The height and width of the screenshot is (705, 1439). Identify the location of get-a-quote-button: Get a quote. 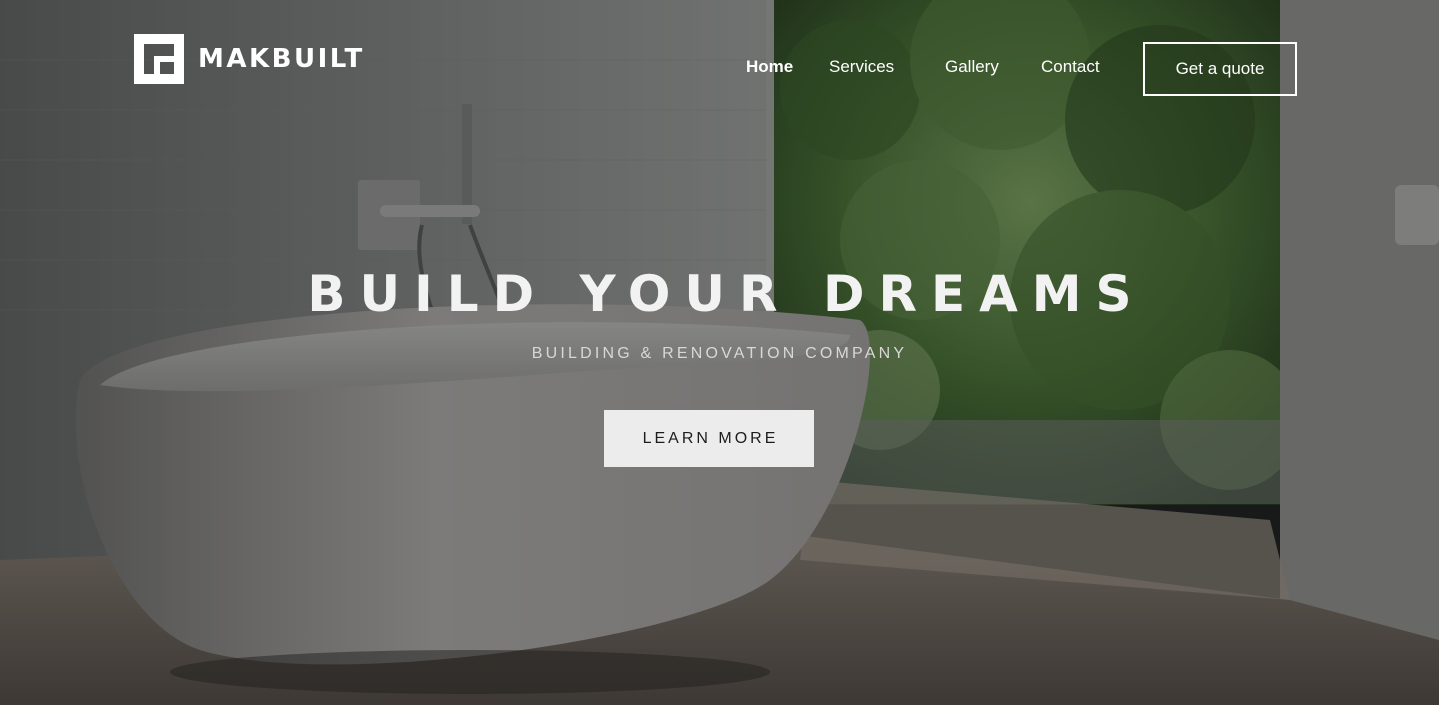
(1220, 69).